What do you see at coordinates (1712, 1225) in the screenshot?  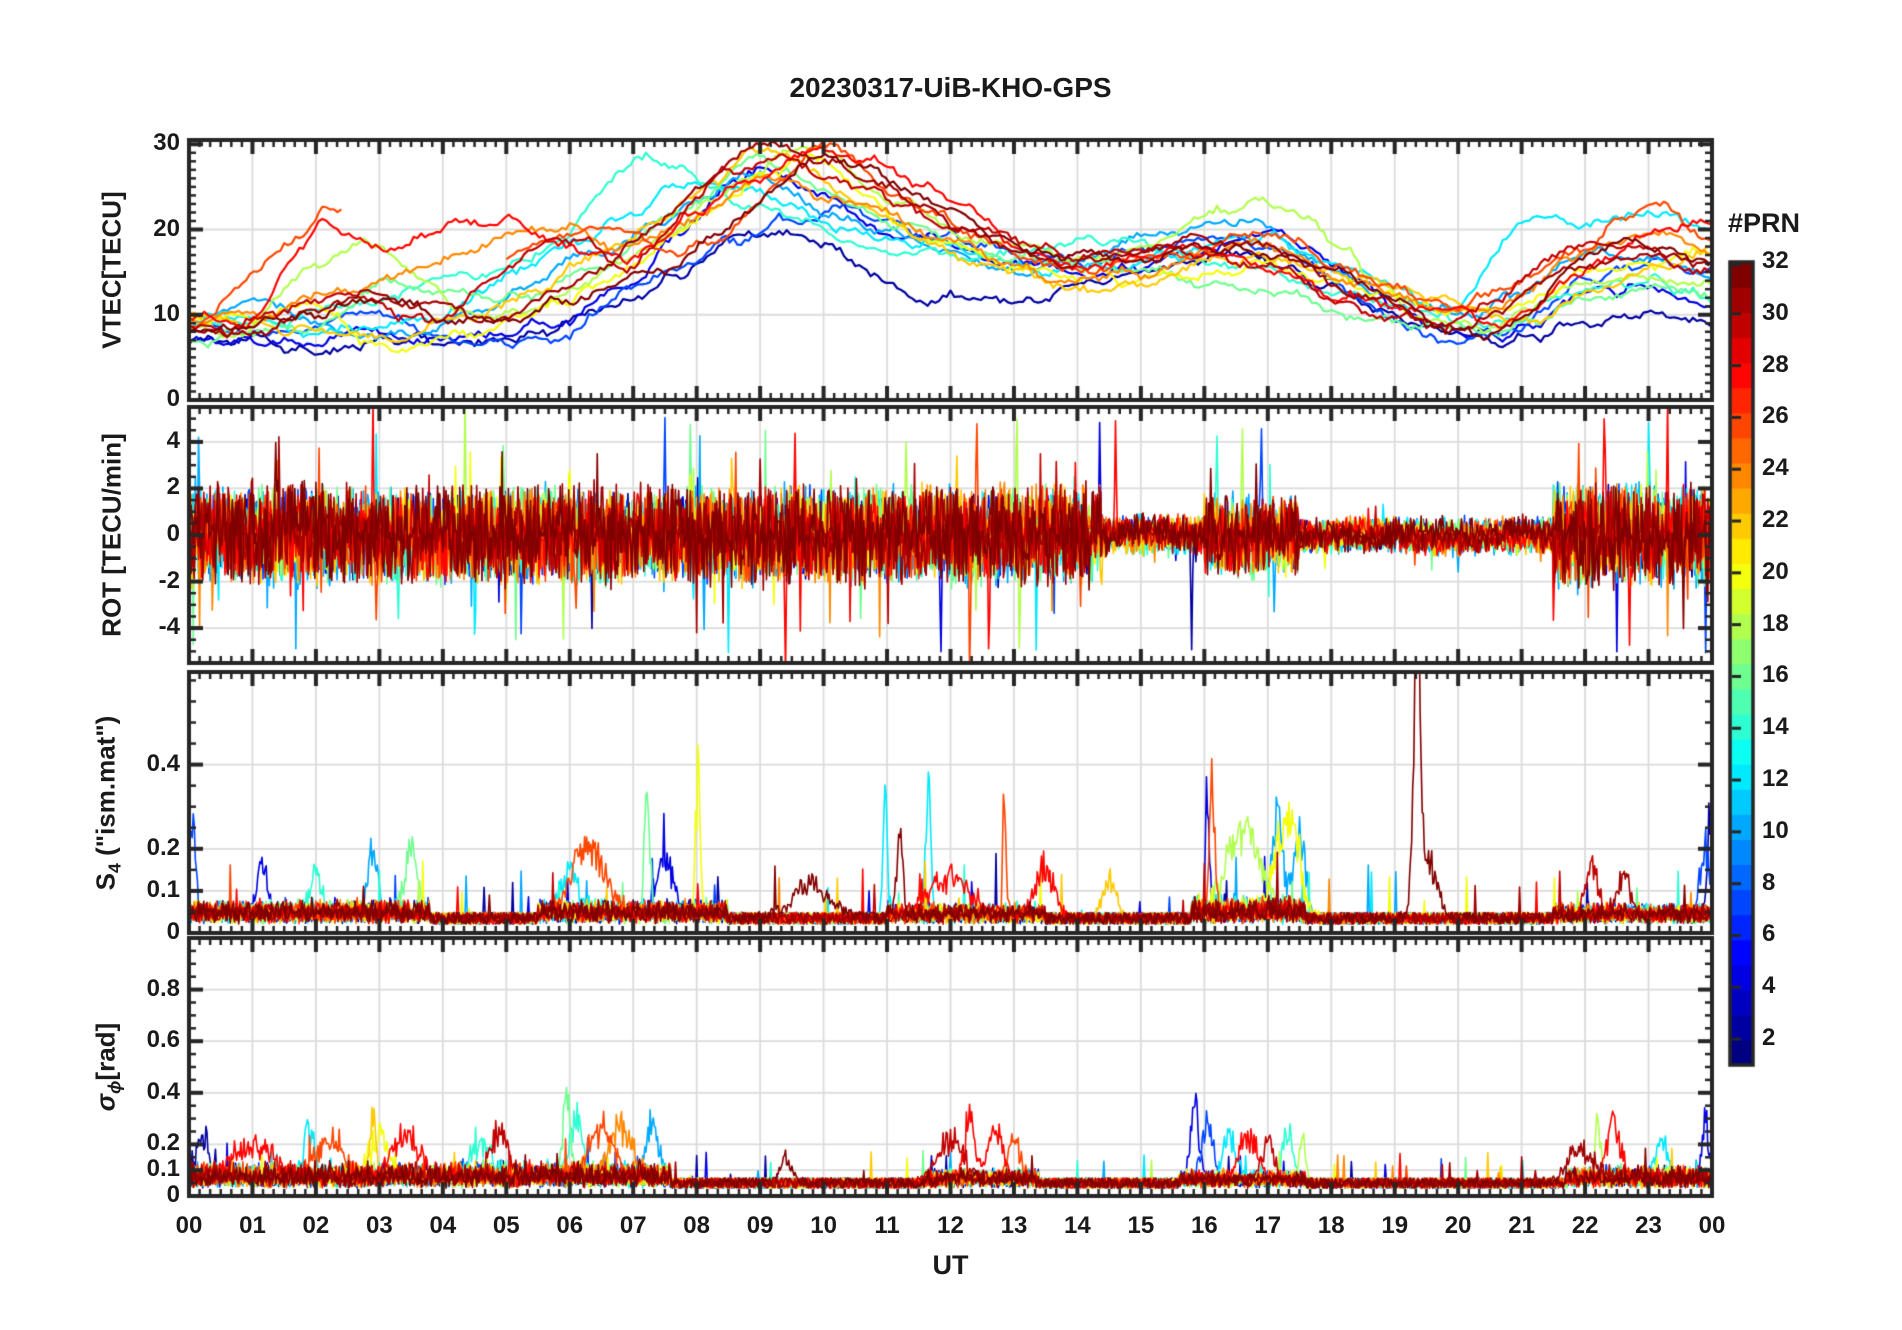 I see `x-tick-label: 00` at bounding box center [1712, 1225].